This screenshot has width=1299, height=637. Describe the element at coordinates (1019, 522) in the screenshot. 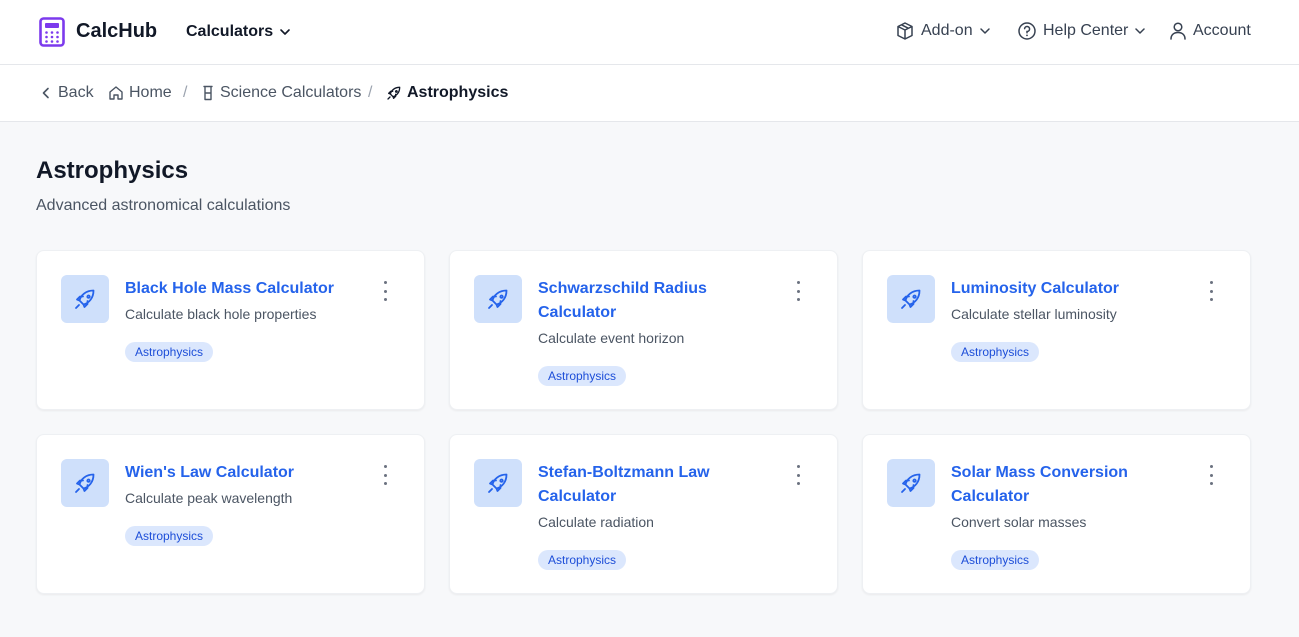

I see `card-description: Convert solar masses` at that location.